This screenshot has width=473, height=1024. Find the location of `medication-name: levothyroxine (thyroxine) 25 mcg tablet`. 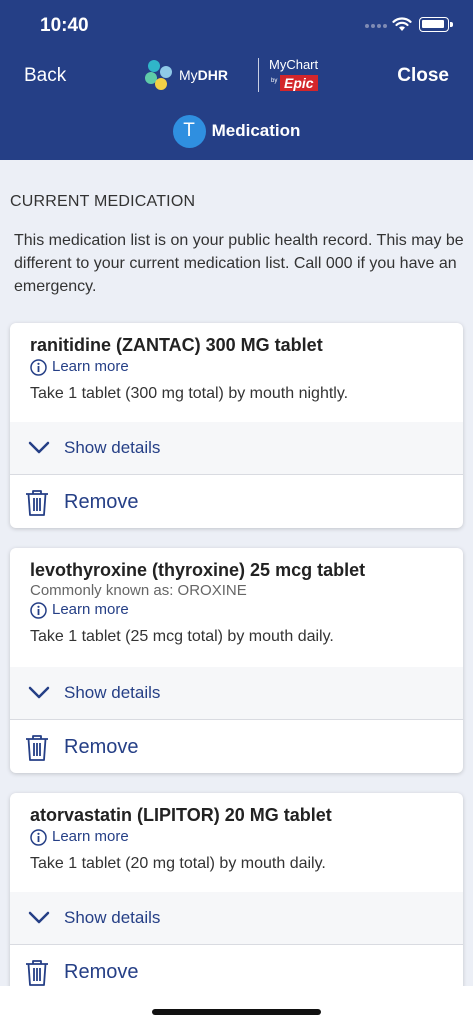

medication-name: levothyroxine (thyroxine) 25 mcg tablet is located at coordinates (198, 570).